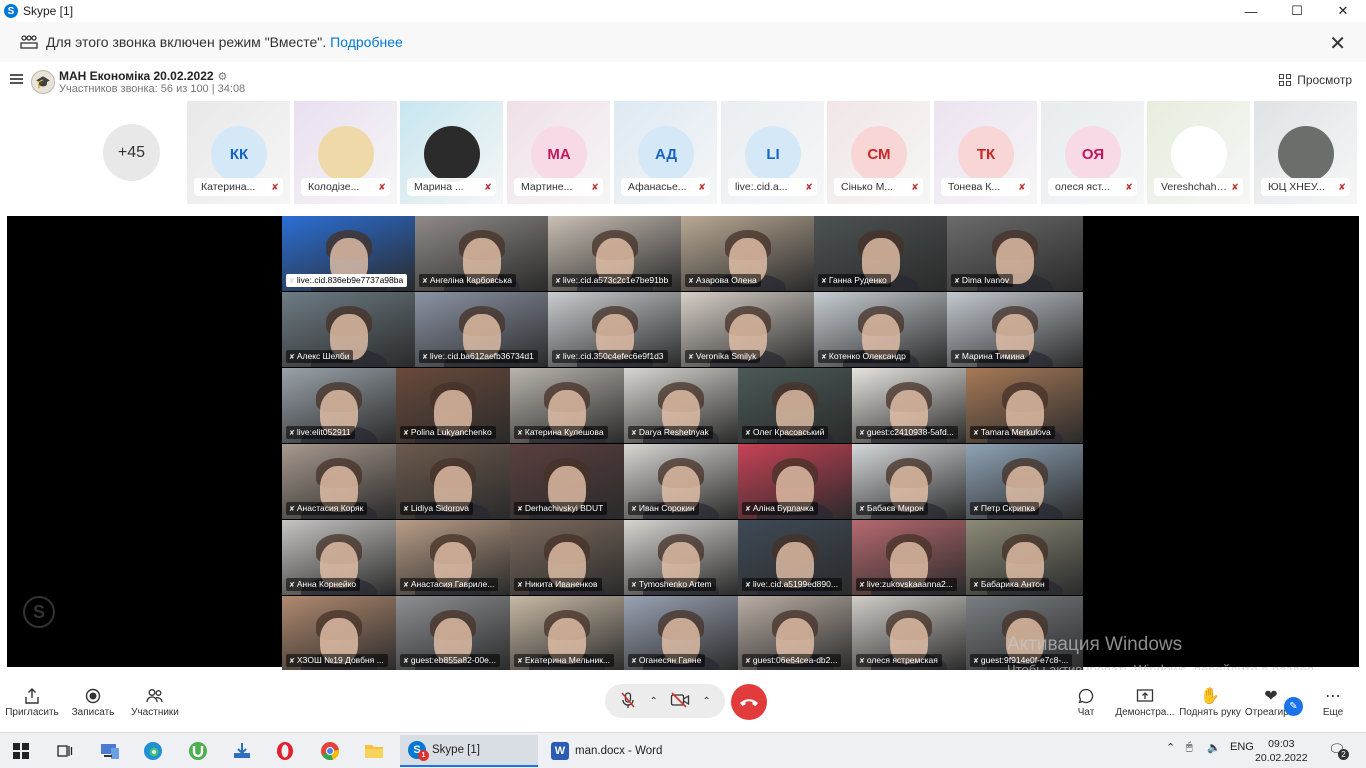 The image size is (1366, 768). Describe the element at coordinates (143, 76) in the screenshot. I see `conversation-title: МАН Економіка 20.02.2022 ⚙` at that location.